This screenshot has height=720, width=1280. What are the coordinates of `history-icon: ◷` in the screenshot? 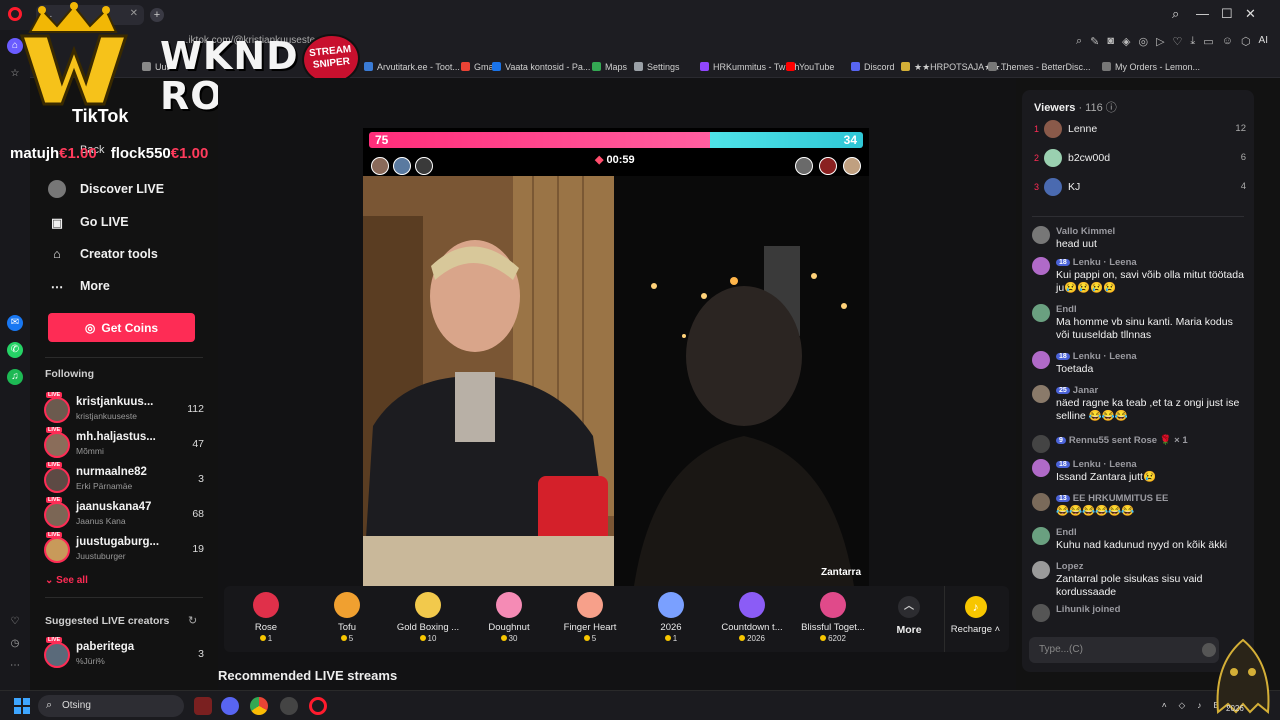 It's located at (15, 644).